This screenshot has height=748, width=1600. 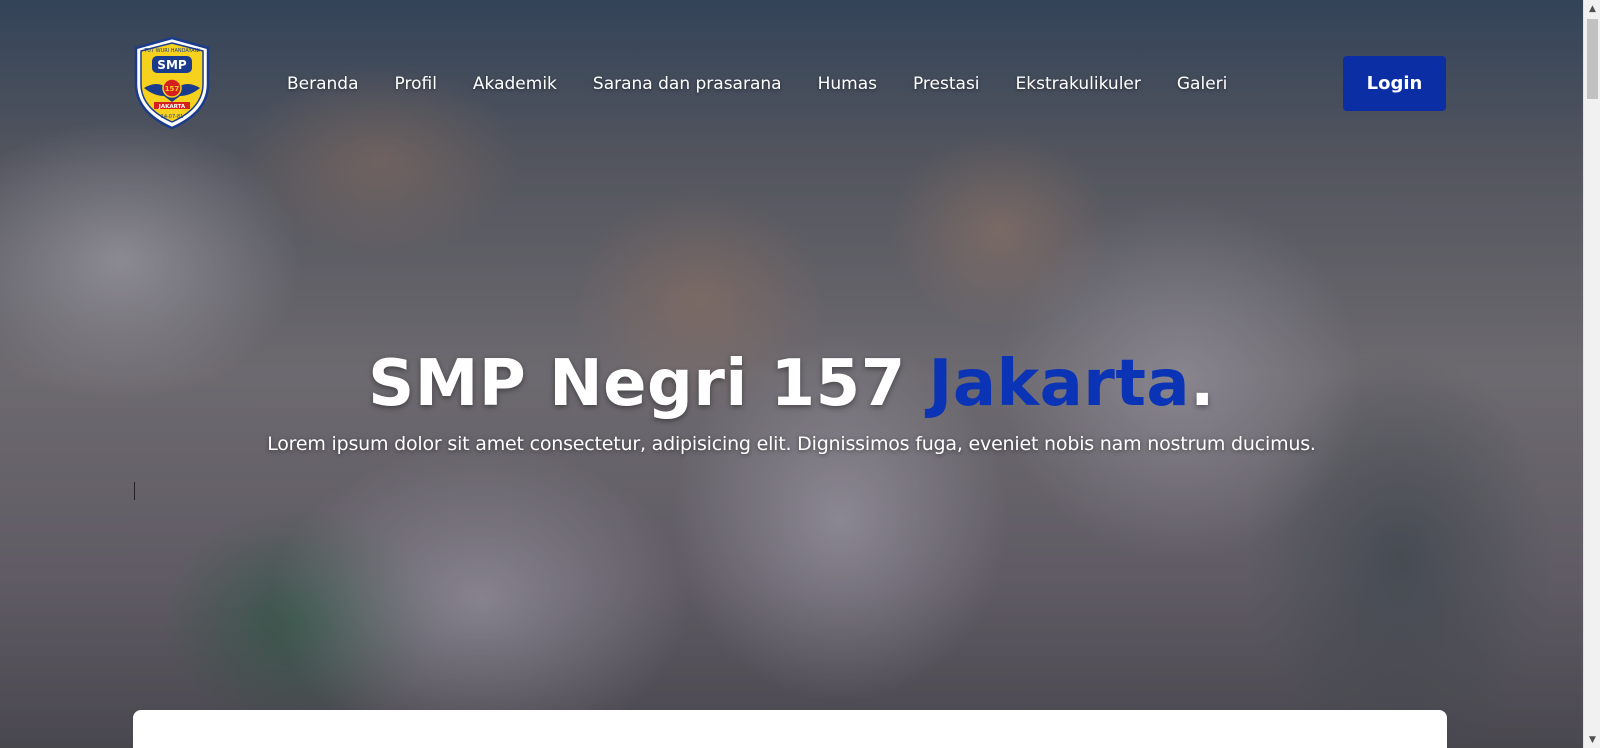 I want to click on hero-title: SMP Negri 157 Jakarta., so click(x=791, y=384).